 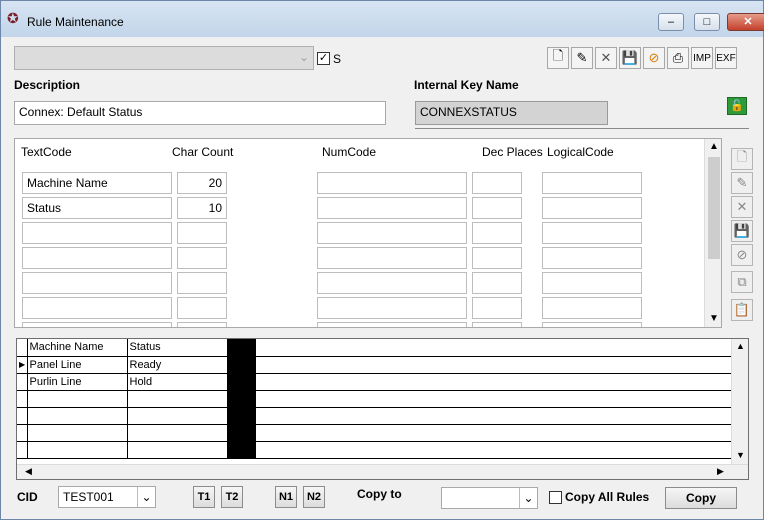 I want to click on copy-button: Copy, so click(x=701, y=498).